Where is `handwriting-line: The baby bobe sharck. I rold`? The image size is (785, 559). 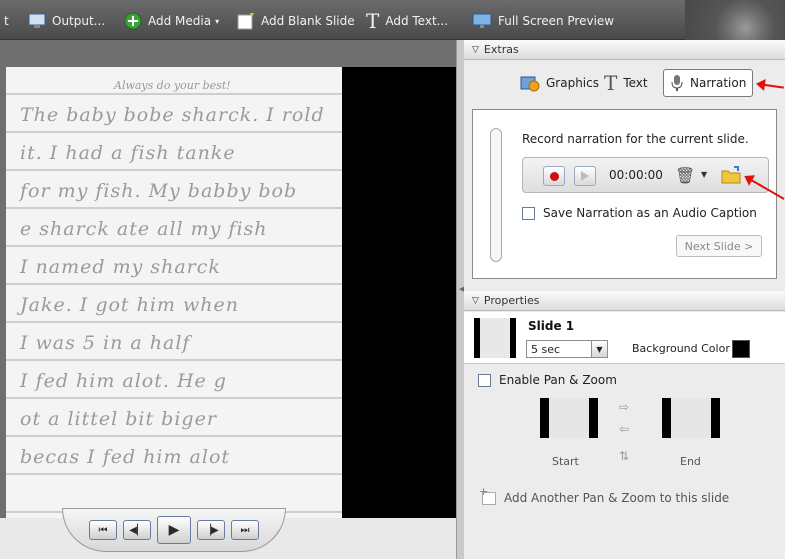
handwriting-line: The baby bobe sharck. I rold is located at coordinates (172, 115).